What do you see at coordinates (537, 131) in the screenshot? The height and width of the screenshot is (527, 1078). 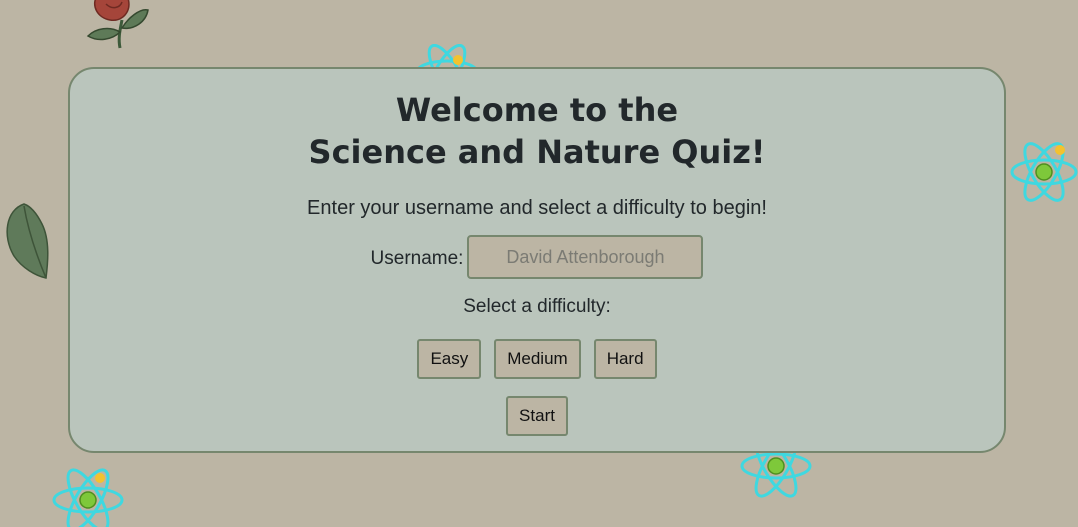 I see `page-title: Welcome to the Science and Nature Quiz!` at bounding box center [537, 131].